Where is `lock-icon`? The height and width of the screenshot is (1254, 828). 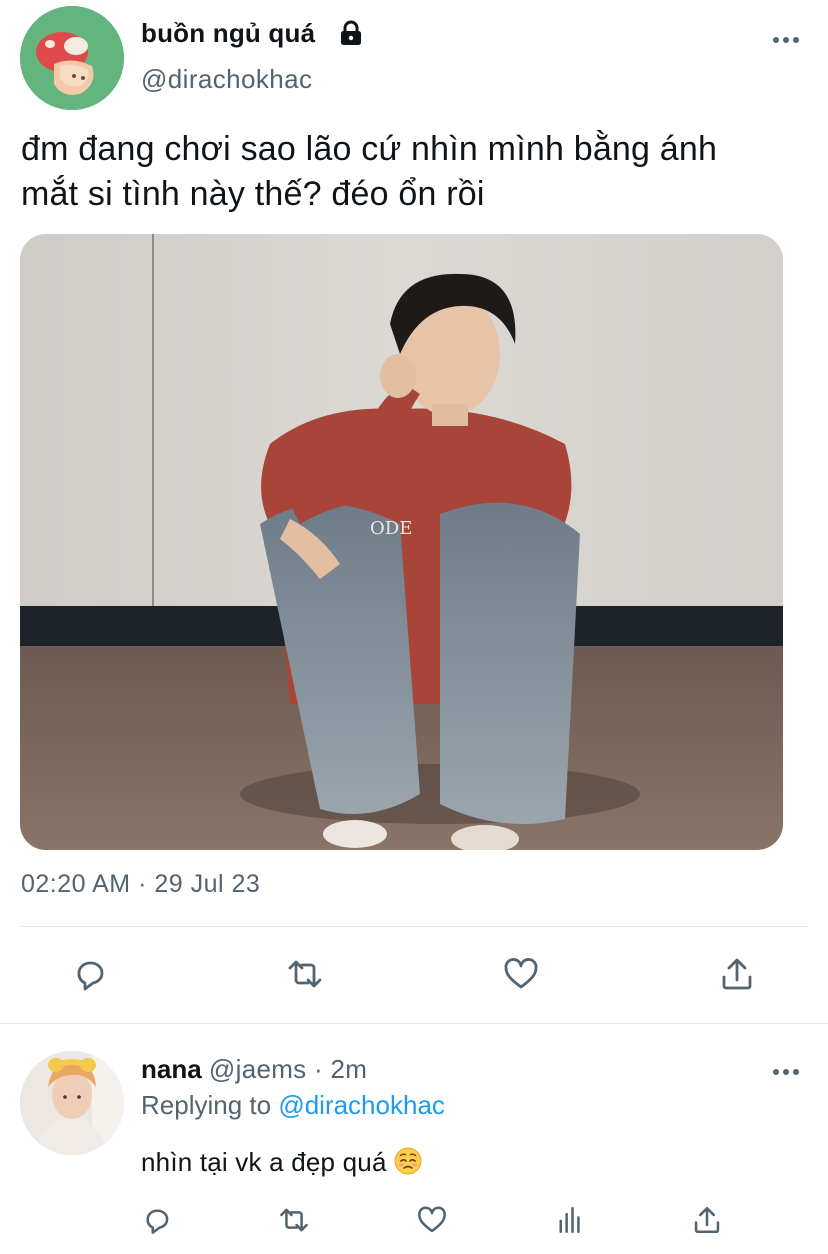
lock-icon is located at coordinates (351, 33).